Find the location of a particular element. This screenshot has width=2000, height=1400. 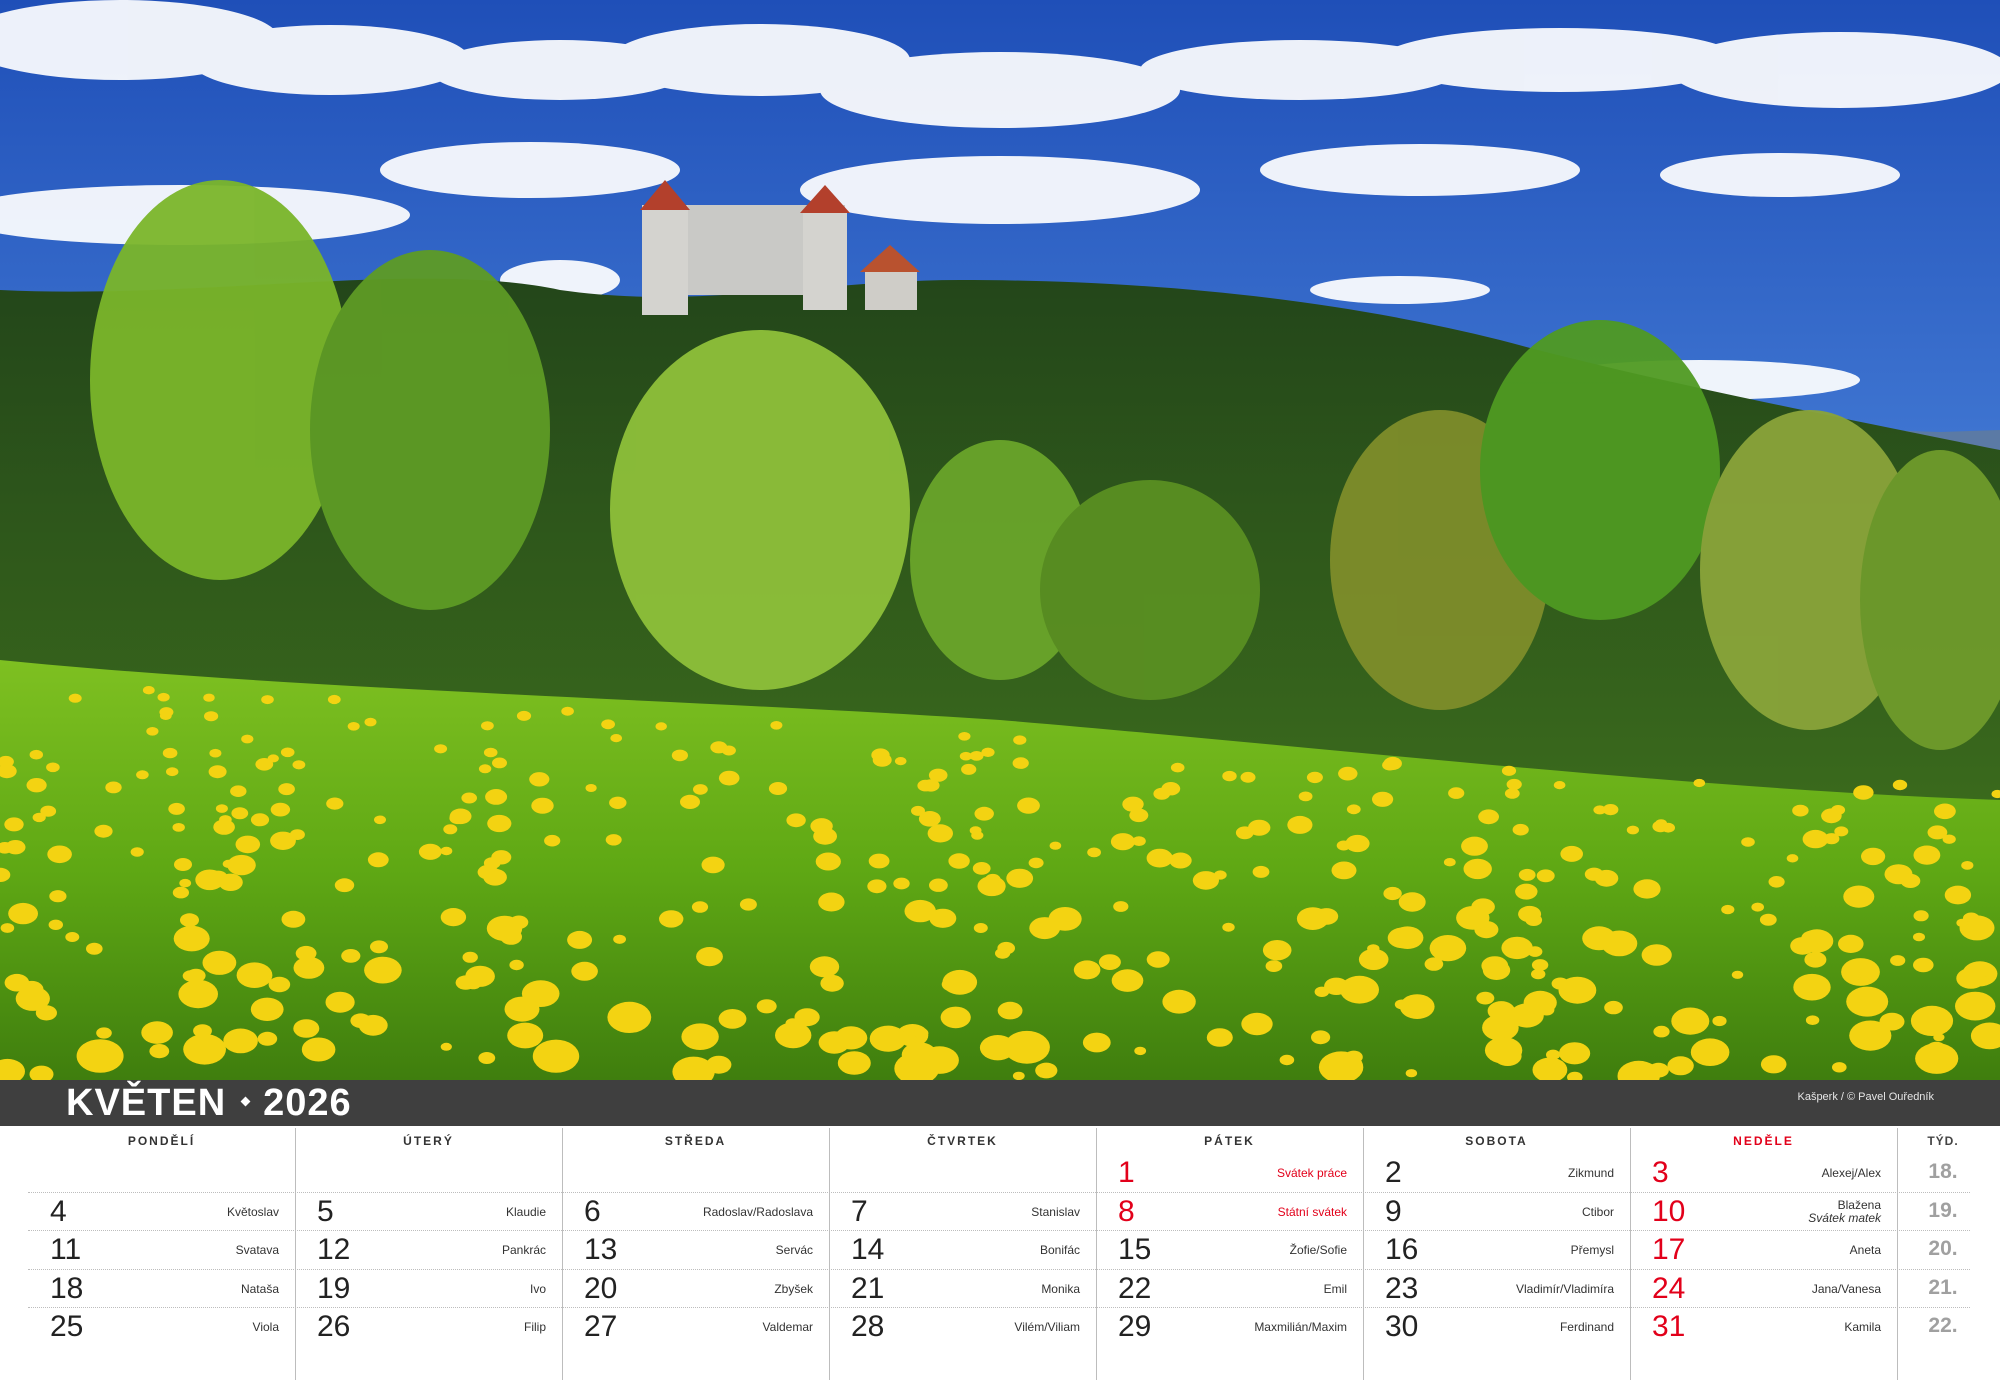

day-cell: 16 Přemysl is located at coordinates (1496, 1250).